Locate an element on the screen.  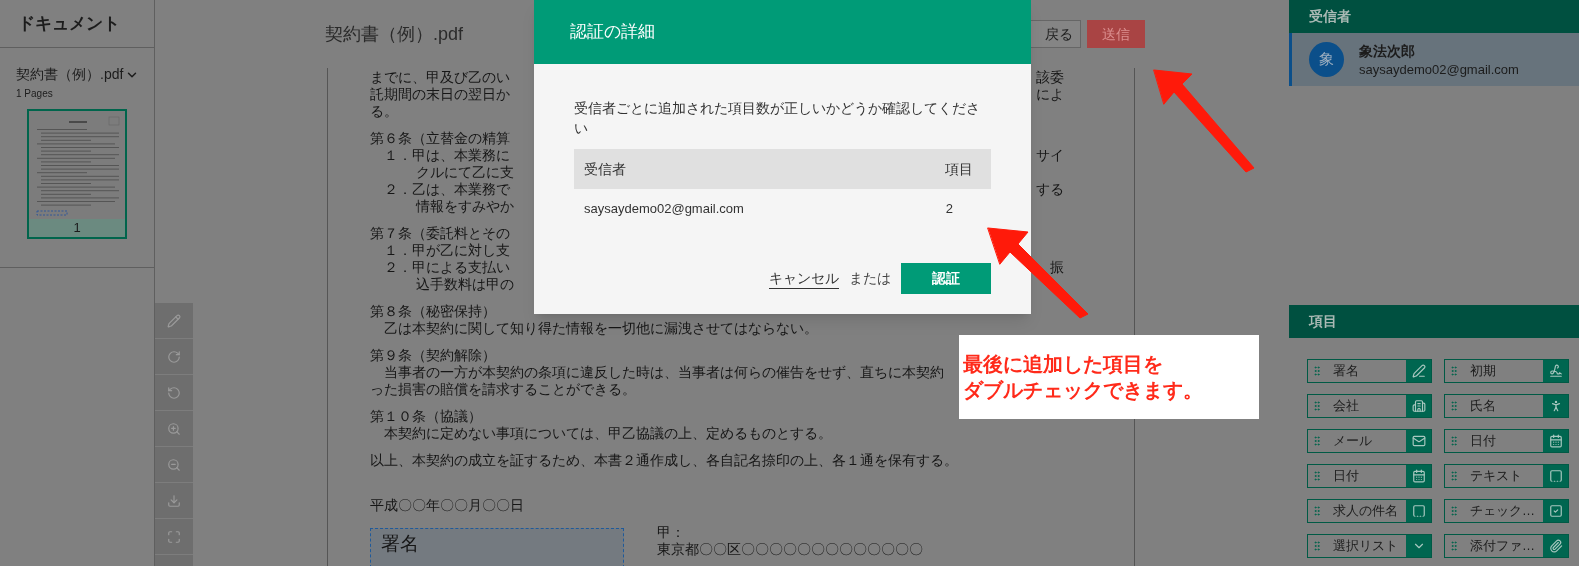
document-text: 当事者の一方が本契約の条項に違反した時は、当事者は何らの催告をせず、直ちに本契約 is located at coordinates (664, 372).